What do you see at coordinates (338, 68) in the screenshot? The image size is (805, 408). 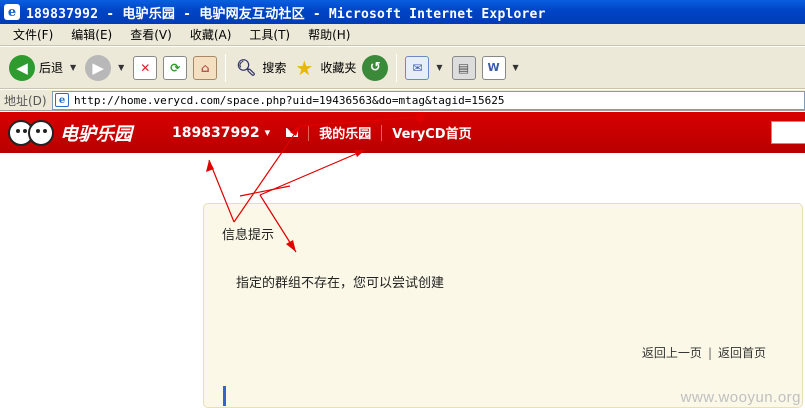 I see `favorites-label: 收藏夹` at bounding box center [338, 68].